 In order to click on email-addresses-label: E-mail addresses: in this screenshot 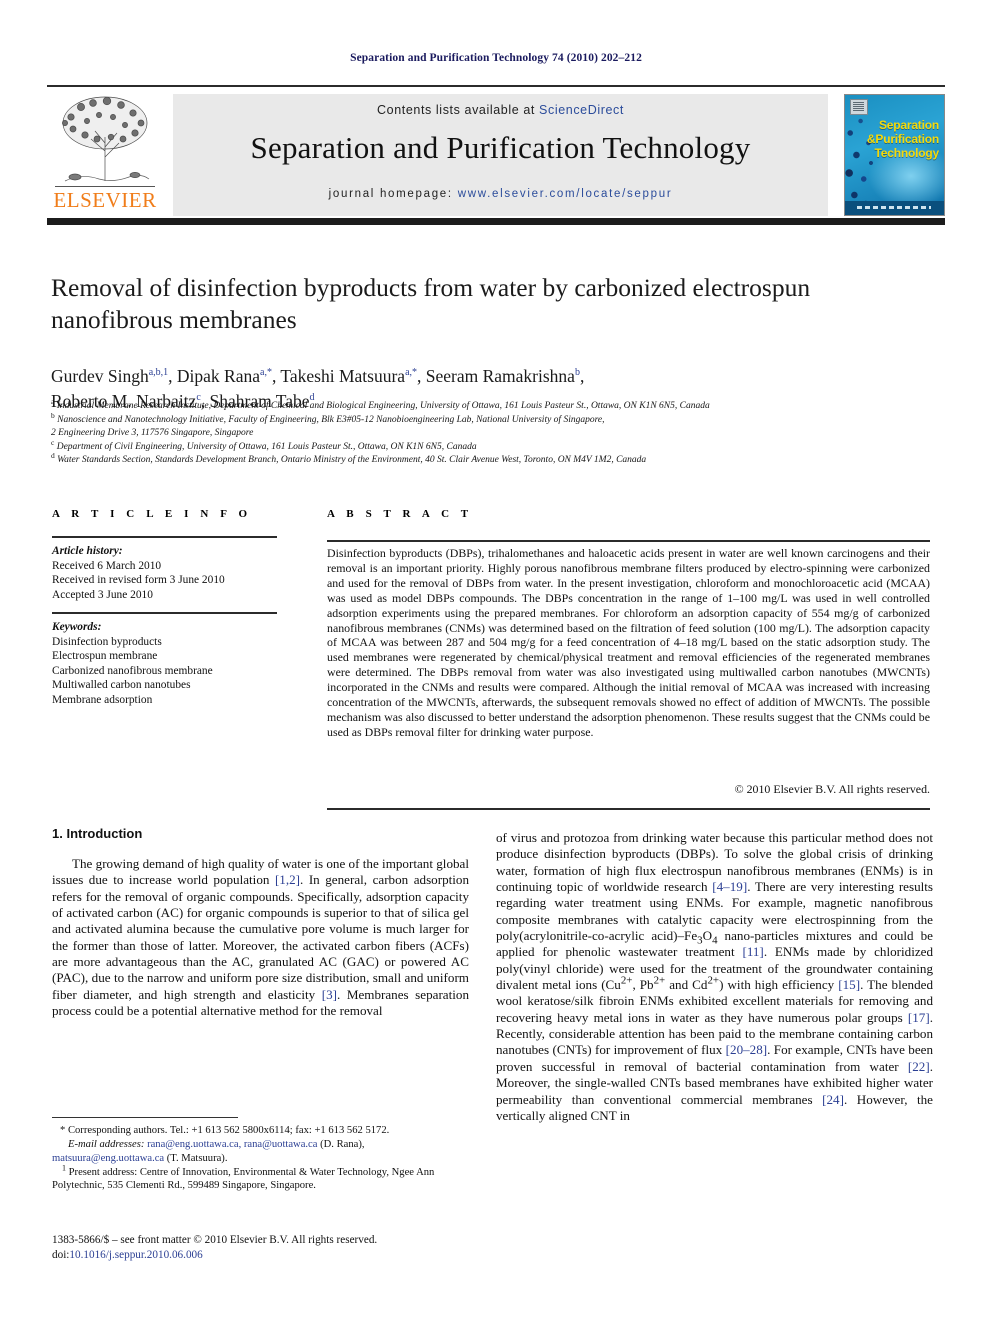, I will do `click(106, 1145)`.